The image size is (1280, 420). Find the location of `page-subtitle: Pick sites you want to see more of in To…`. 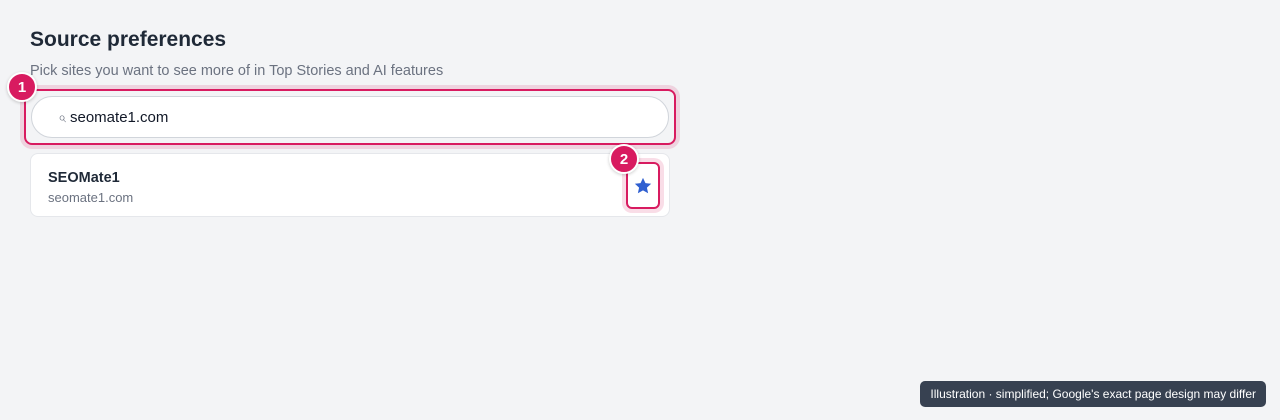

page-subtitle: Pick sites you want to see more of in To… is located at coordinates (237, 71).